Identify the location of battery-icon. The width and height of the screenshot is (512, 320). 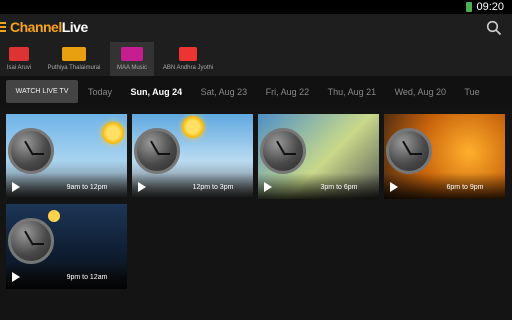
(469, 7).